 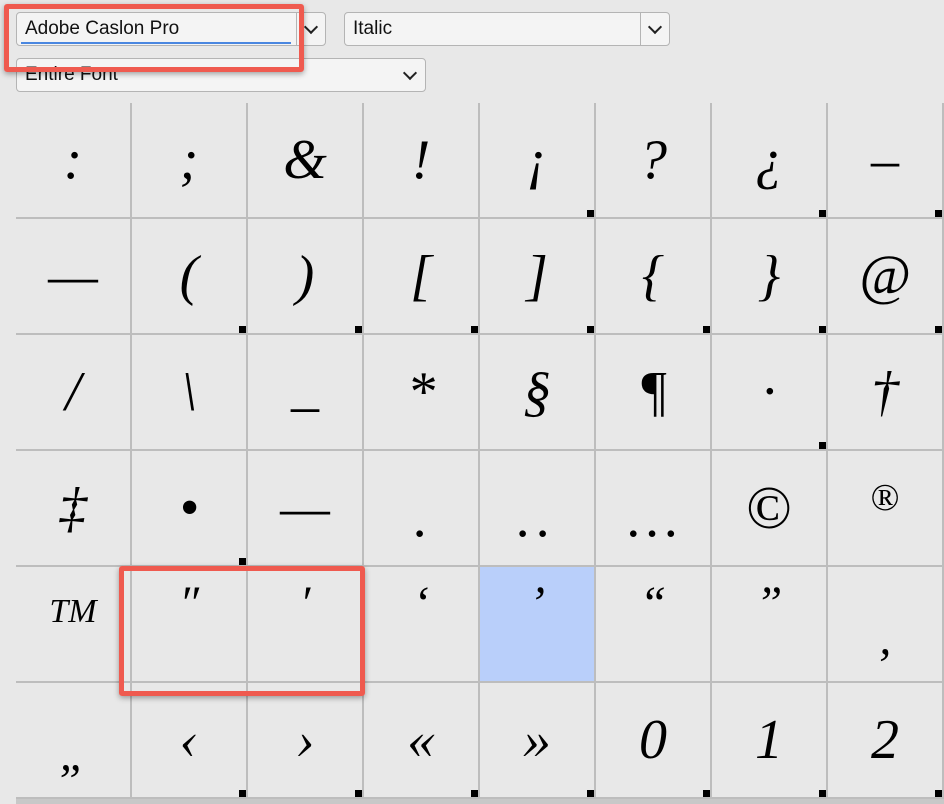 What do you see at coordinates (74, 625) in the screenshot?
I see `glyph-cell: TM` at bounding box center [74, 625].